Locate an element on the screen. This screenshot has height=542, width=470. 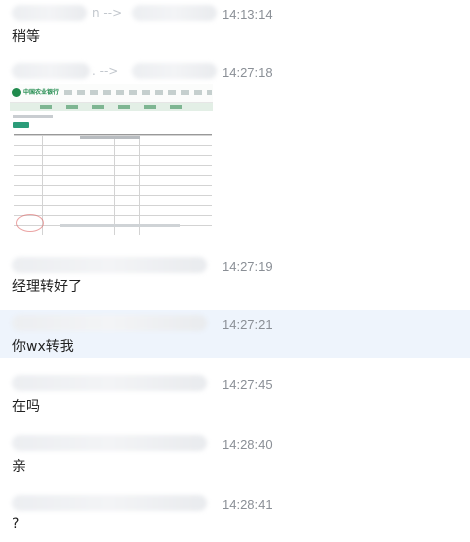
message-header: 14:28:40 is located at coordinates (241, 443).